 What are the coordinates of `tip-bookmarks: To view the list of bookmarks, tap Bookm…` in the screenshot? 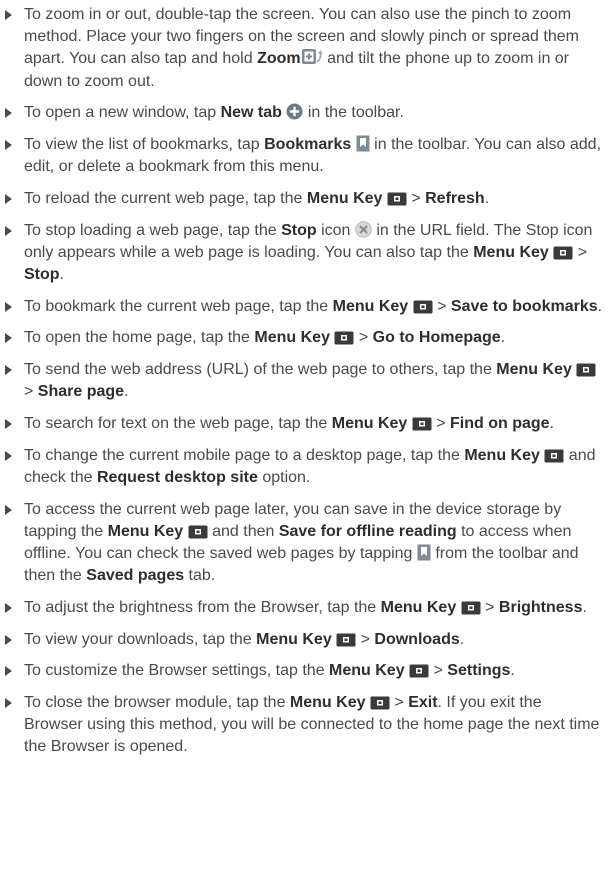 It's located at (302, 156).